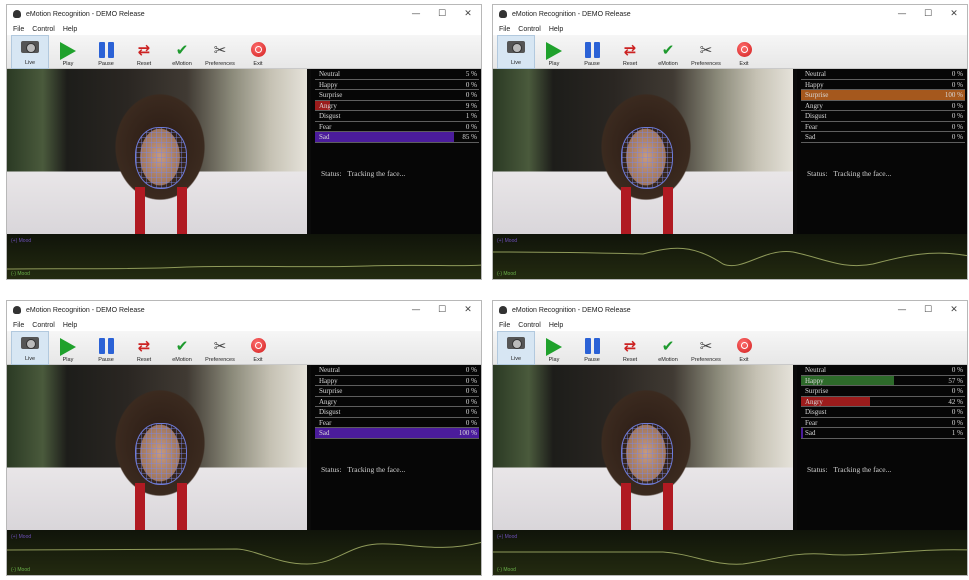 The height and width of the screenshot is (580, 969). Describe the element at coordinates (329, 370) in the screenshot. I see `emotion-name: Neutral` at that location.